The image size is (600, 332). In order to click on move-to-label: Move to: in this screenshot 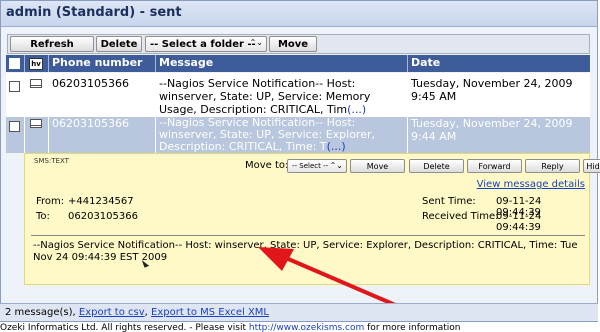, I will do `click(267, 165)`.